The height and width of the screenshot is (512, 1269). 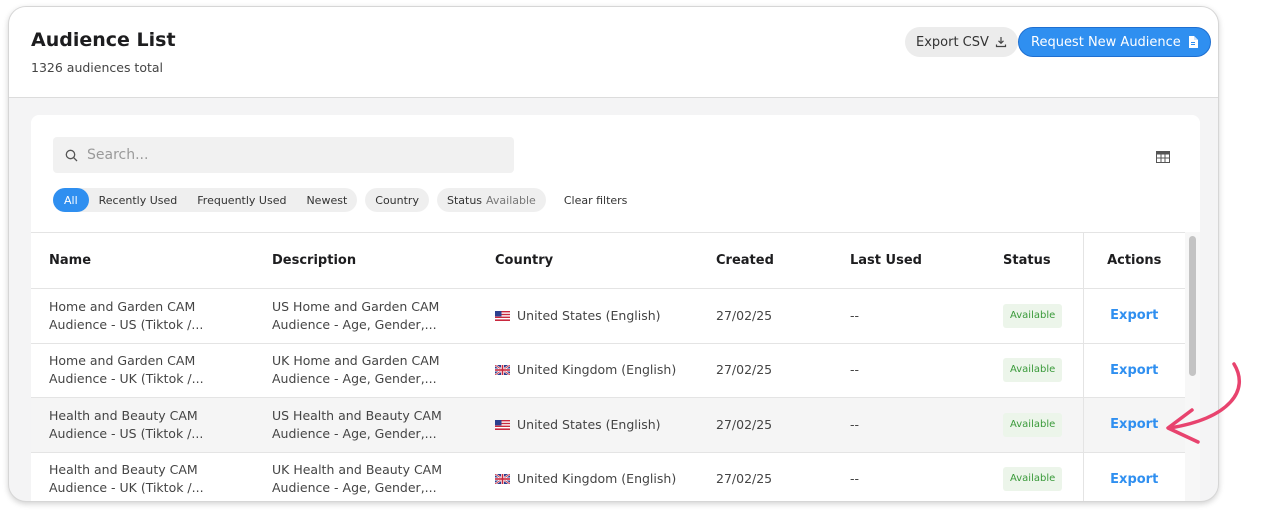 What do you see at coordinates (1192, 306) in the screenshot?
I see `scrollbar-thumb` at bounding box center [1192, 306].